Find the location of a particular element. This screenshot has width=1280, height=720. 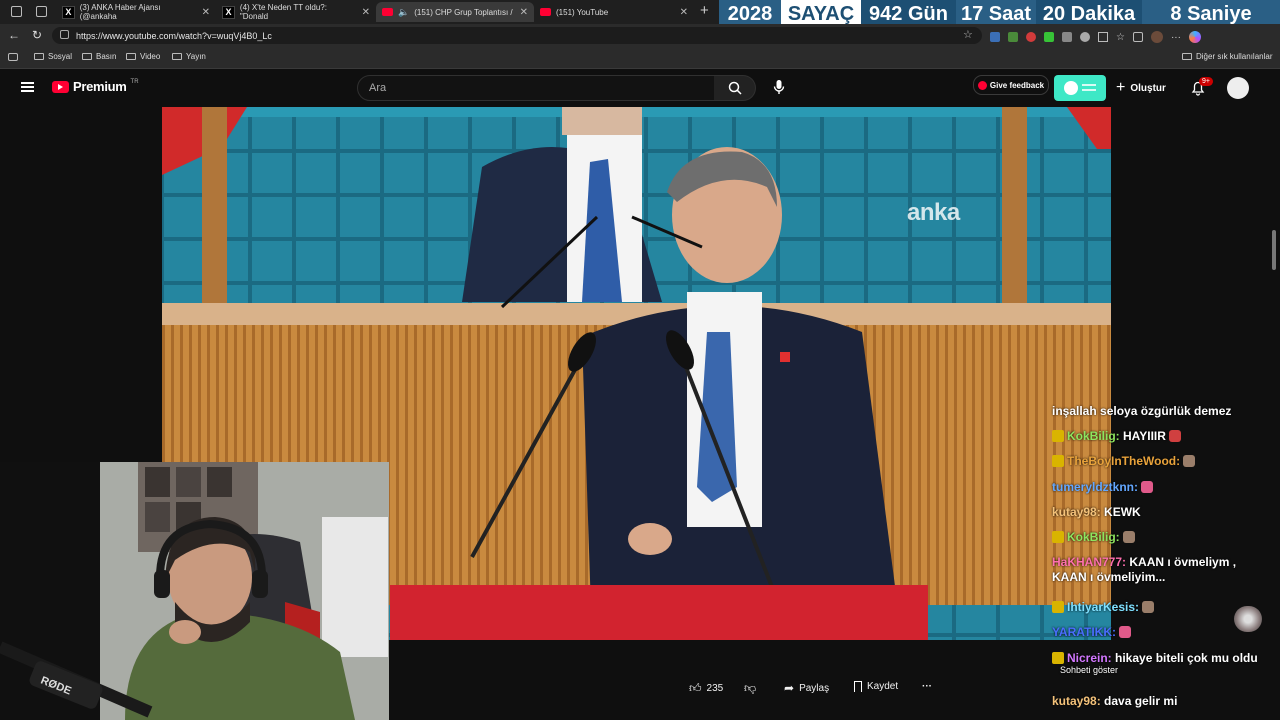

bookmark-folder-sosyal: Sosyal is located at coordinates (53, 56).